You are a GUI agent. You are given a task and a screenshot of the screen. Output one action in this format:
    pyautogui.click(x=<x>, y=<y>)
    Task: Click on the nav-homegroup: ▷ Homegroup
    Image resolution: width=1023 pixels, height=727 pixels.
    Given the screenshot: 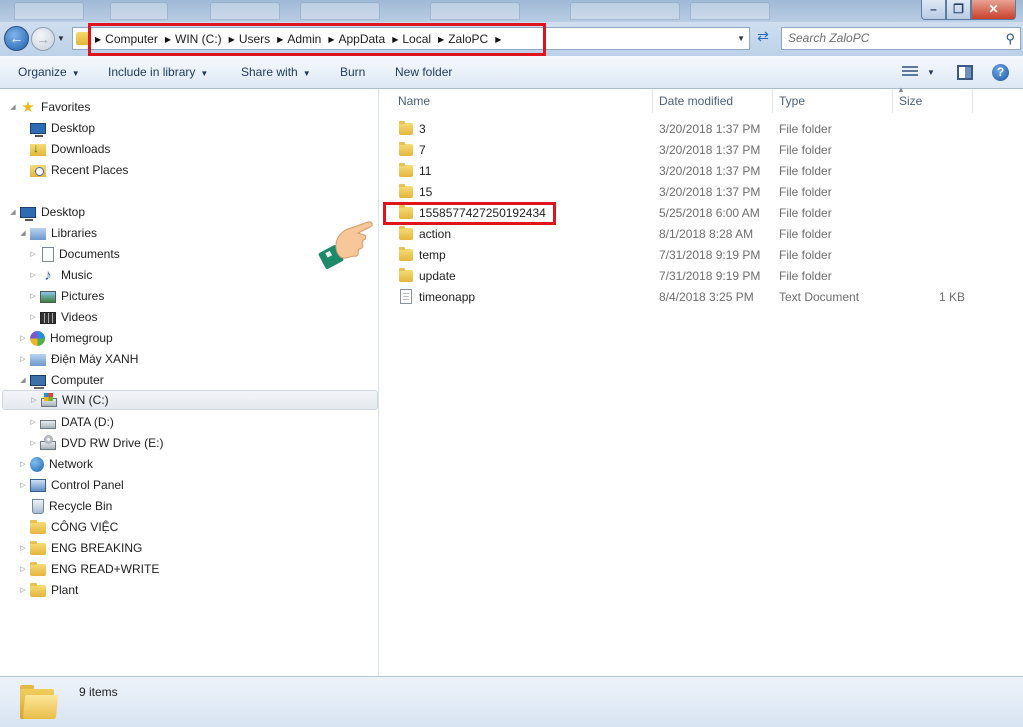 What is the action you would take?
    pyautogui.click(x=65, y=338)
    